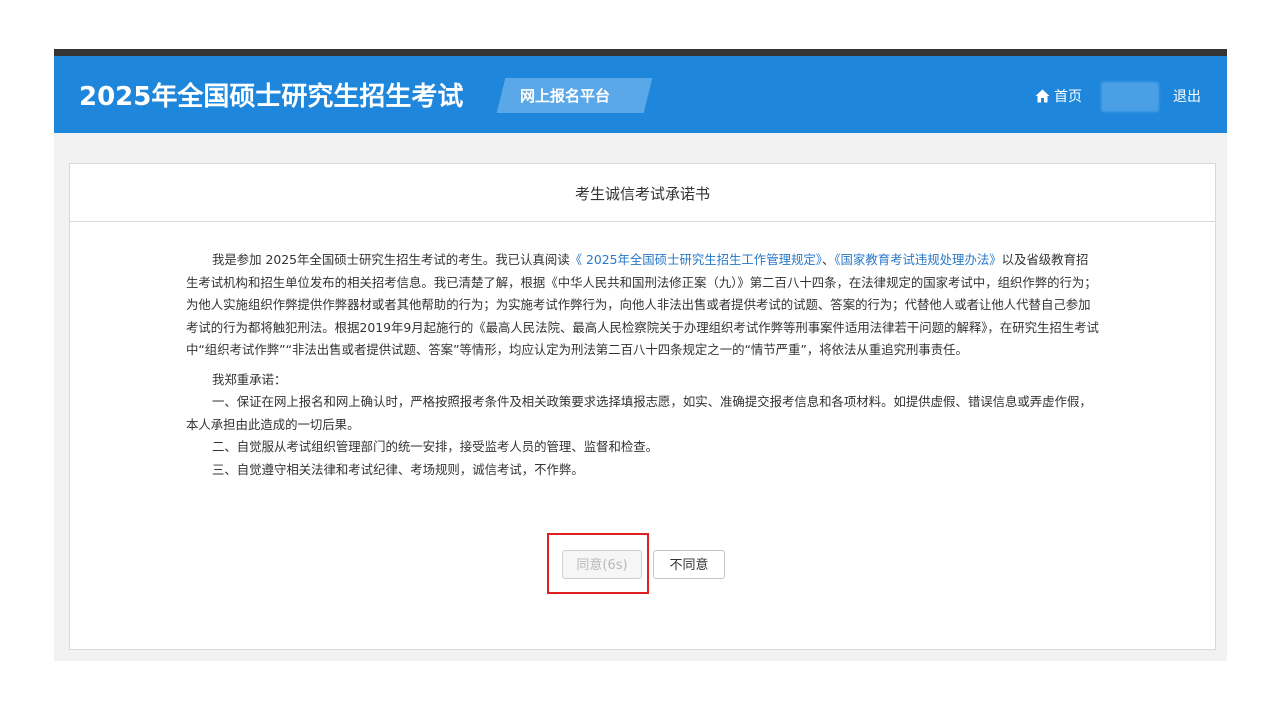 The height and width of the screenshot is (710, 1280). I want to click on agree-button: 同意(6s), so click(602, 564).